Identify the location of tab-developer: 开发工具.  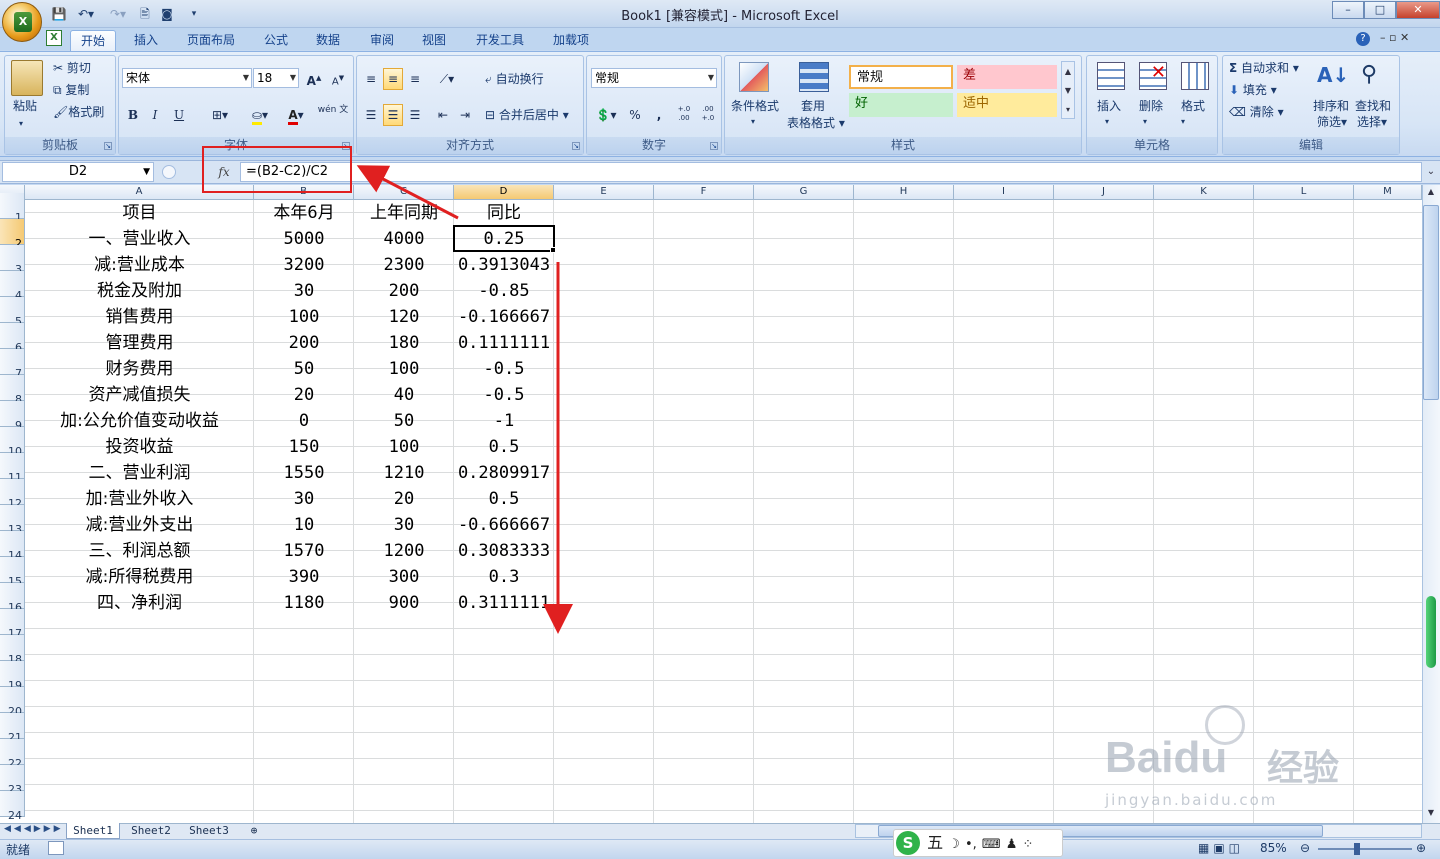
(500, 40).